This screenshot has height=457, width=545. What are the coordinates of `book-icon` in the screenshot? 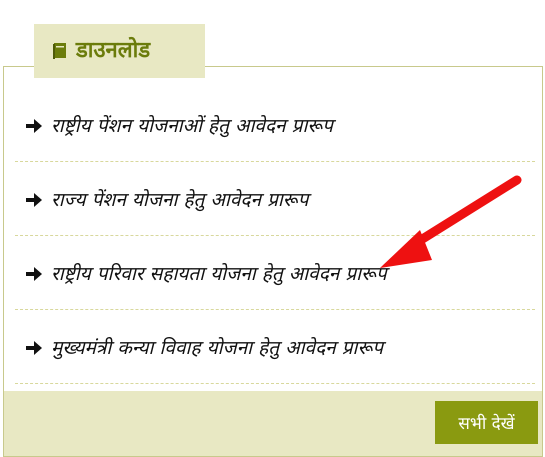 It's located at (60, 51).